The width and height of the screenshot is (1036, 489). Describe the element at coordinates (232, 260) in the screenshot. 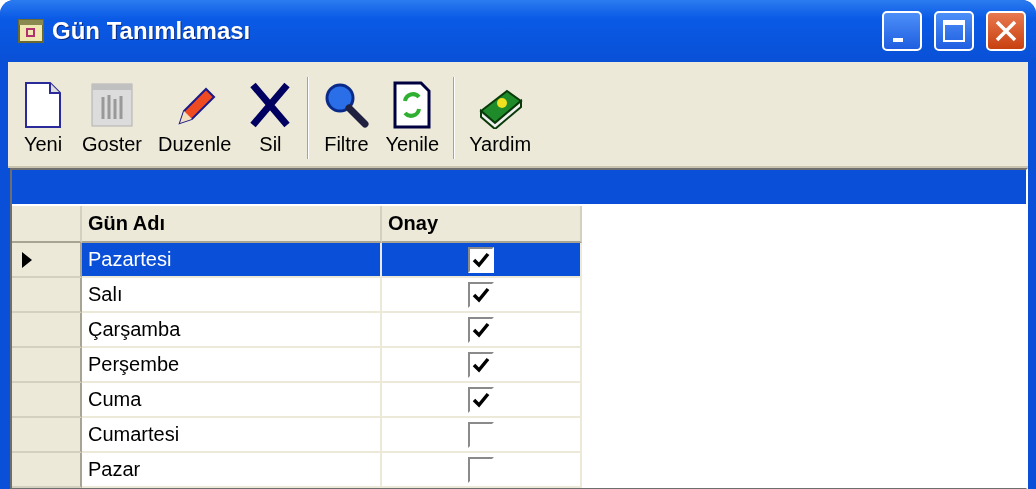

I see `table-cell: Pazartesi` at that location.